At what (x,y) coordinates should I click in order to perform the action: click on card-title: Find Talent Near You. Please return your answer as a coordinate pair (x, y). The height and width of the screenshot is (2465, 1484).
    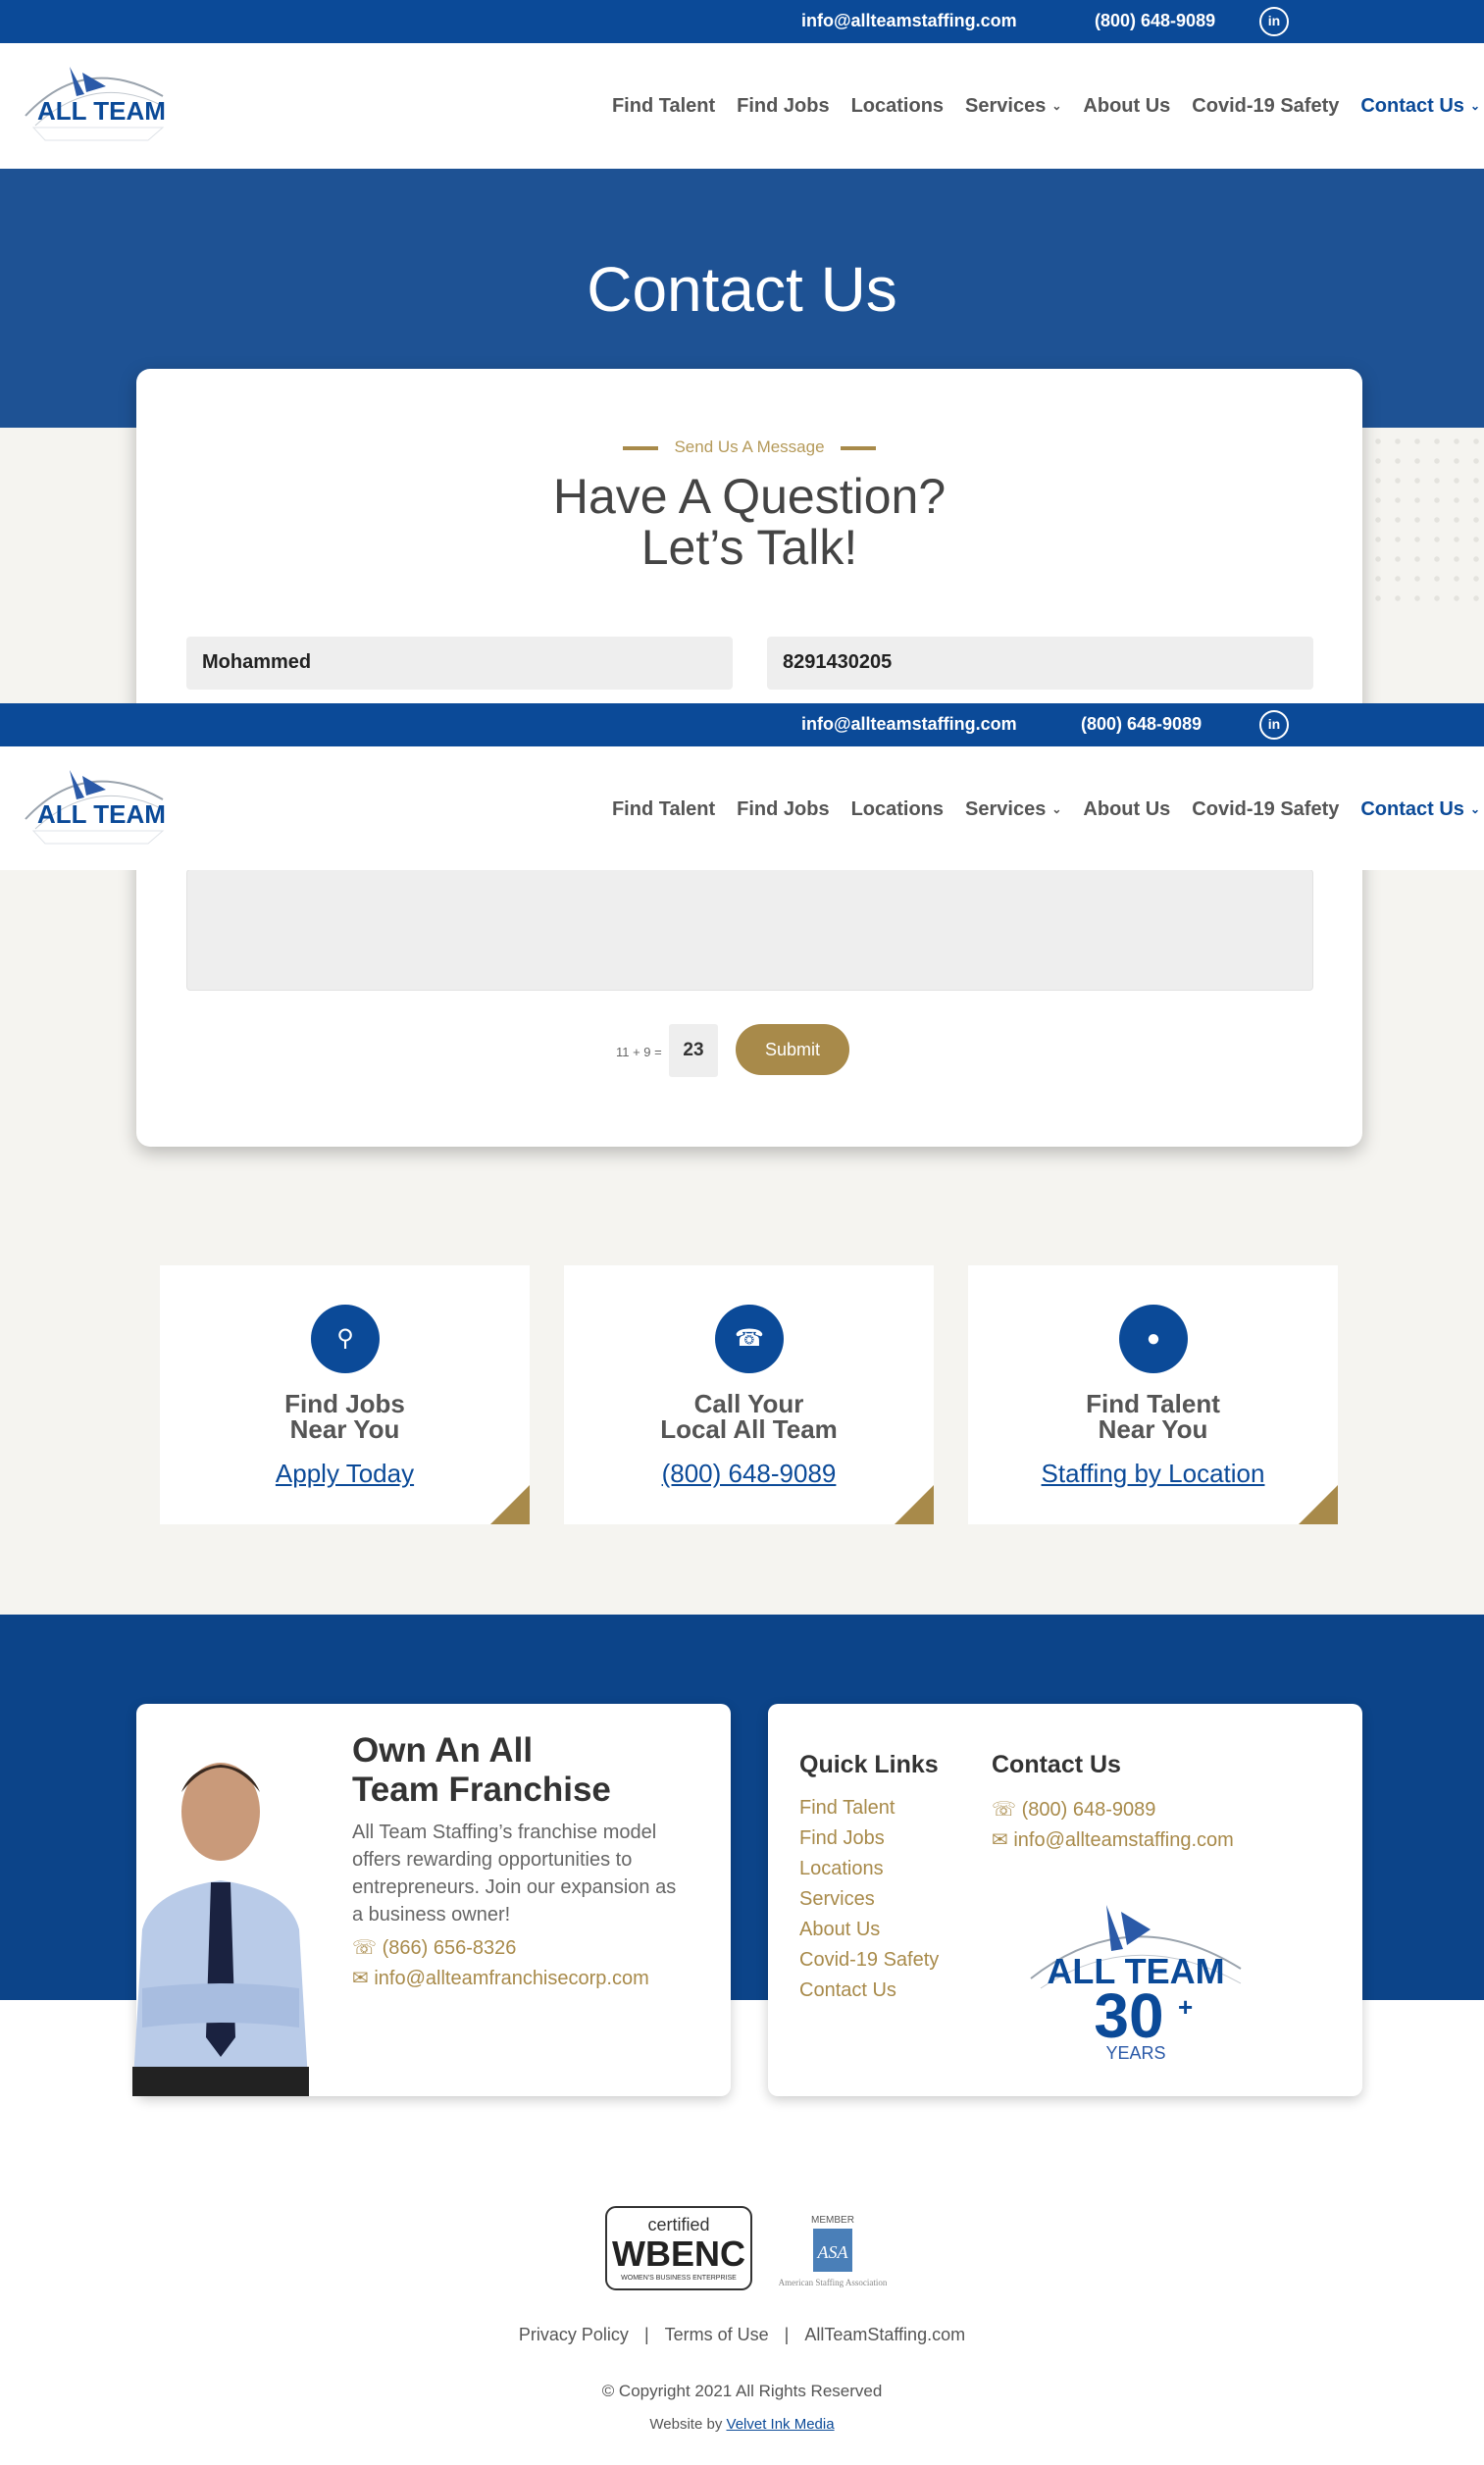
    Looking at the image, I should click on (1153, 1416).